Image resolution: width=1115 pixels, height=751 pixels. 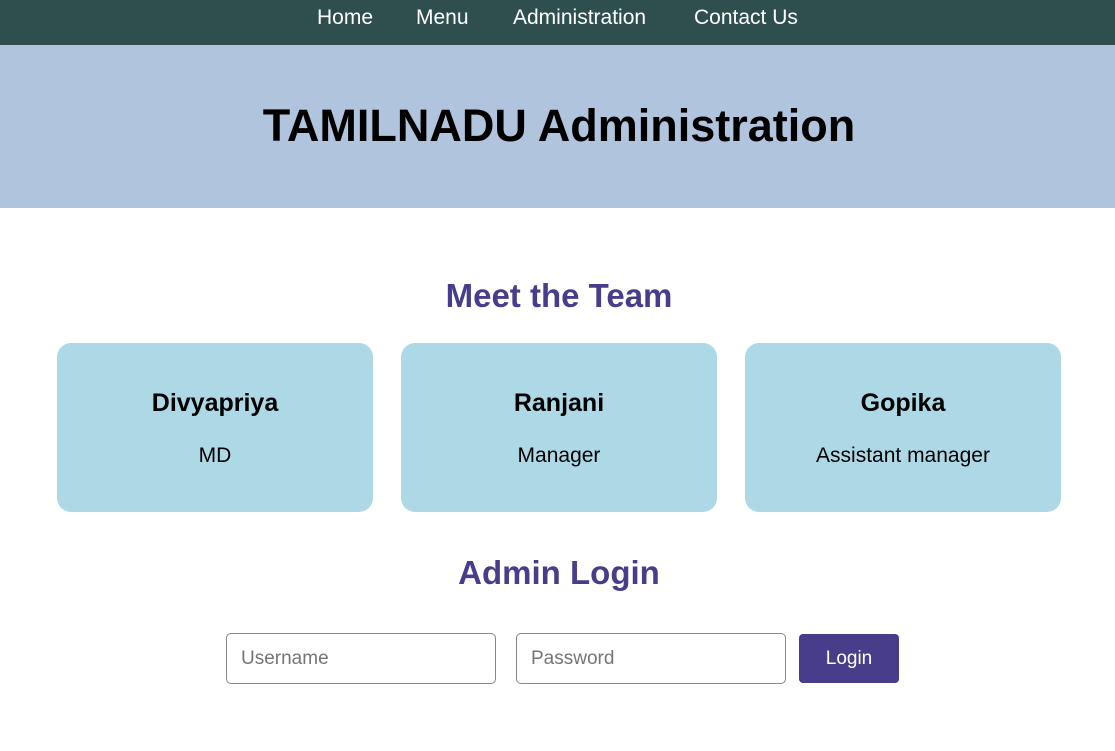 What do you see at coordinates (903, 427) in the screenshot?
I see `team-card: Gopika Assistant manager` at bounding box center [903, 427].